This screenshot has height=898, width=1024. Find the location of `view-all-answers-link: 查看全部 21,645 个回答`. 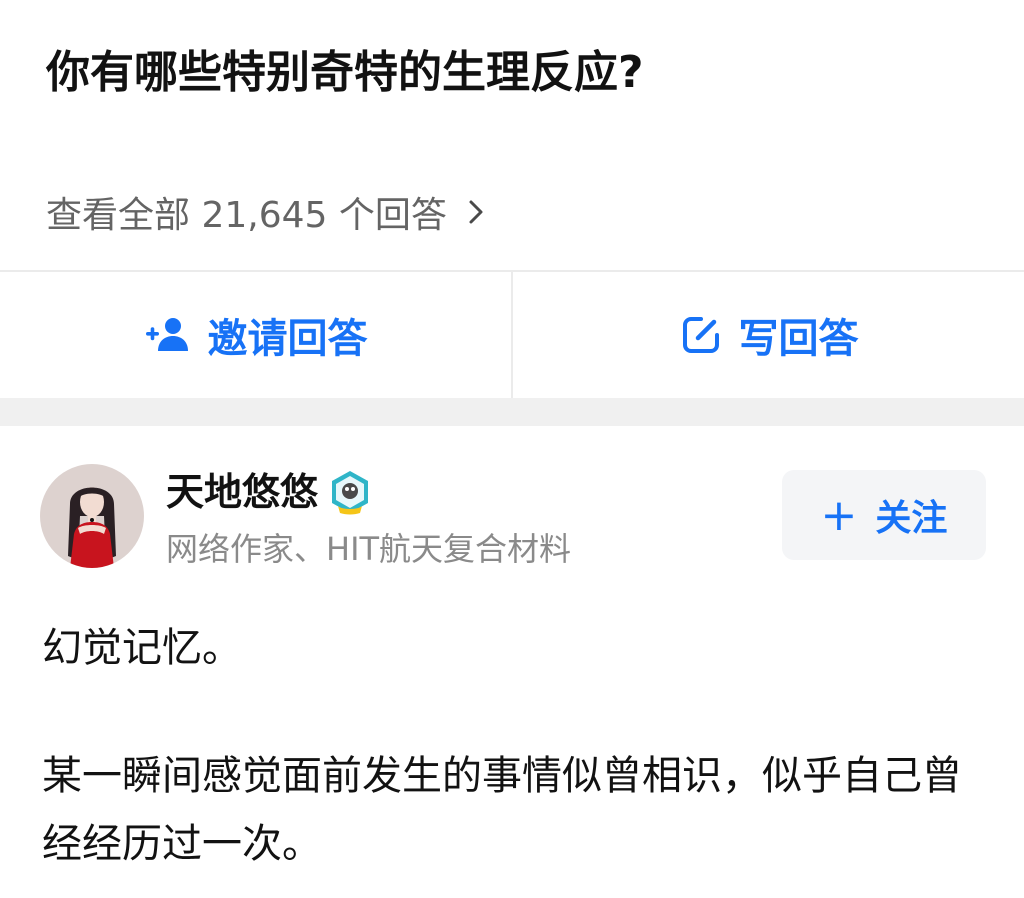

view-all-answers-link: 查看全部 21,645 个回答 is located at coordinates (268, 212).